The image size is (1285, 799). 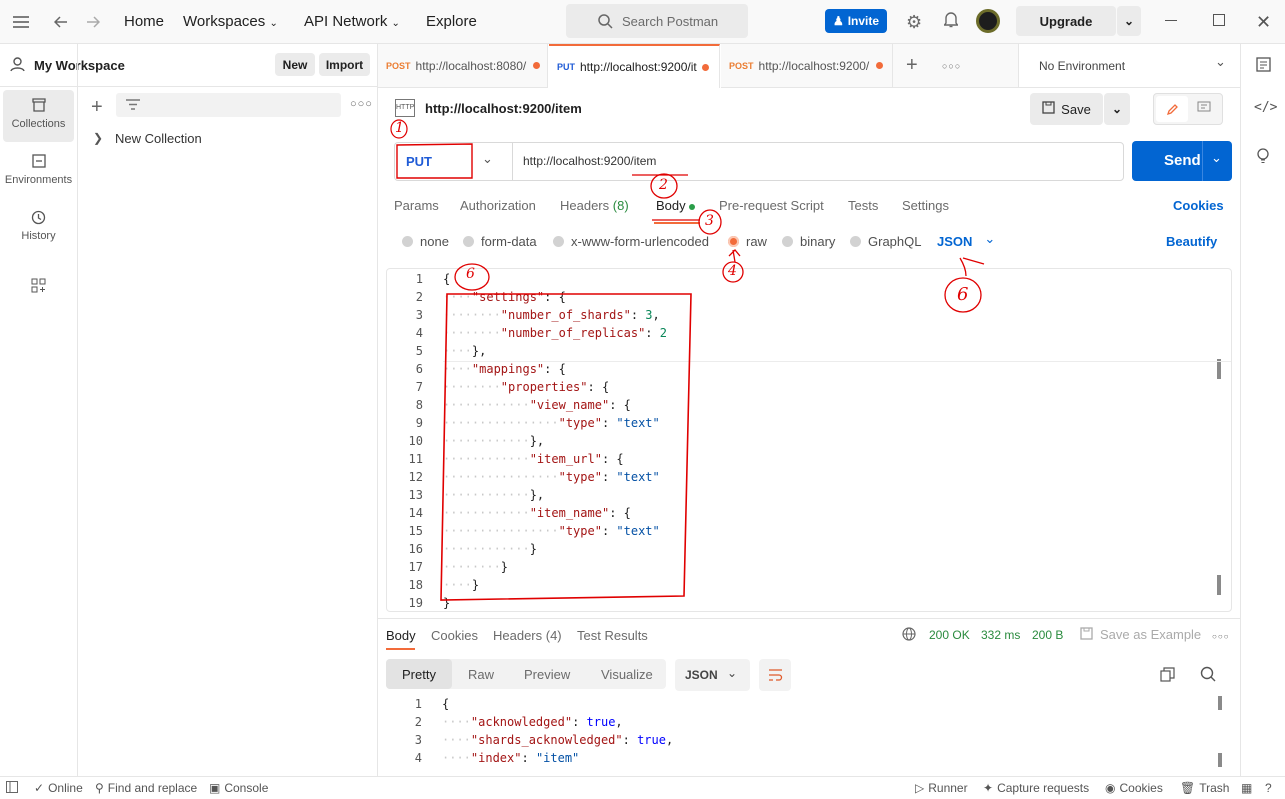 I want to click on response-scrollbar-thumb, so click(x=1220, y=760).